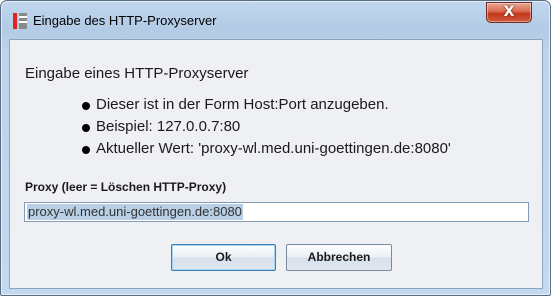 The image size is (551, 296). I want to click on title-bar: Eingabe des HTTP-Proxyserver X, so click(275, 20).